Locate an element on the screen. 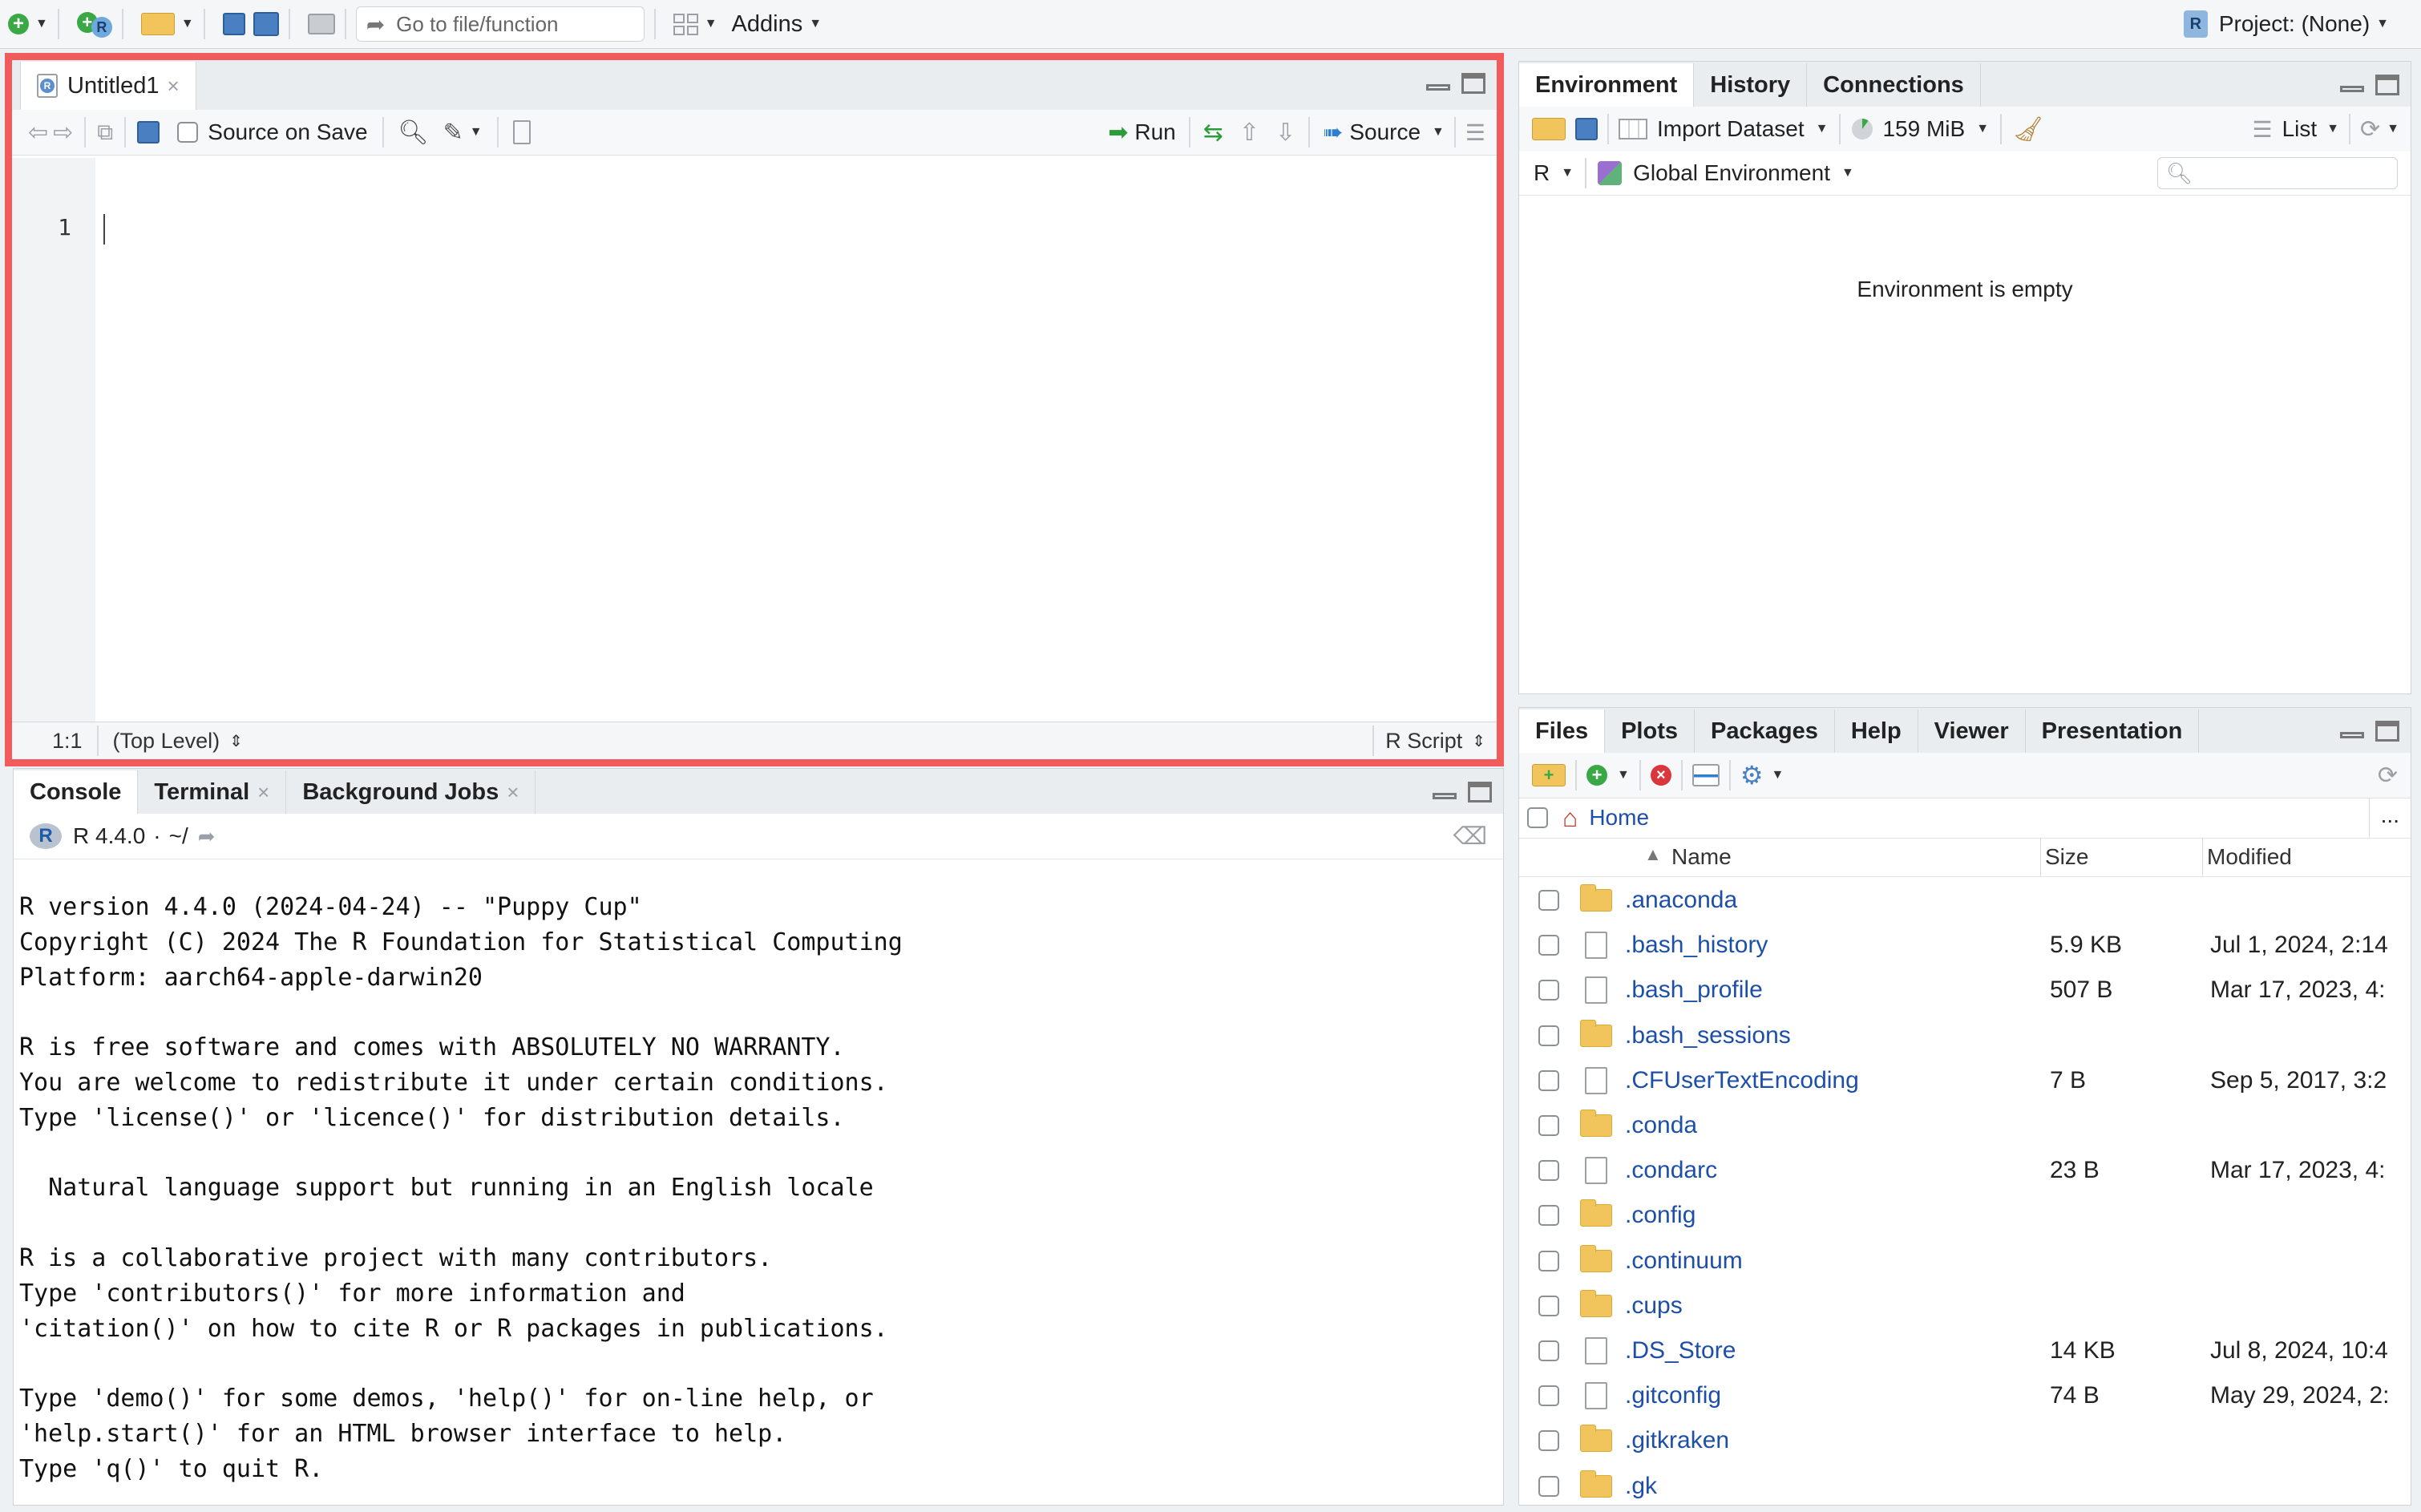 Image resolution: width=2421 pixels, height=1512 pixels. open-file-button: ▼ is located at coordinates (167, 24).